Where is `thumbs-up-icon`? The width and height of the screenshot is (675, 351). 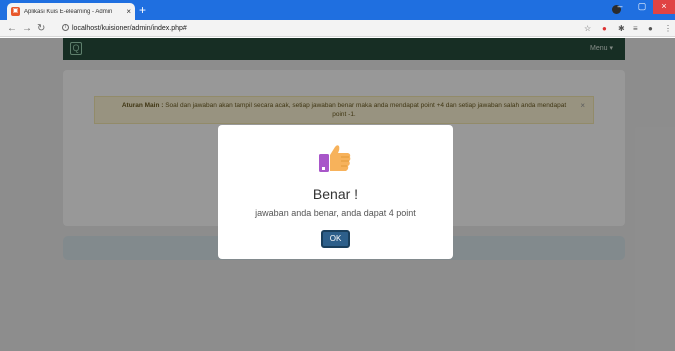
thumbs-up-icon is located at coordinates (335, 158).